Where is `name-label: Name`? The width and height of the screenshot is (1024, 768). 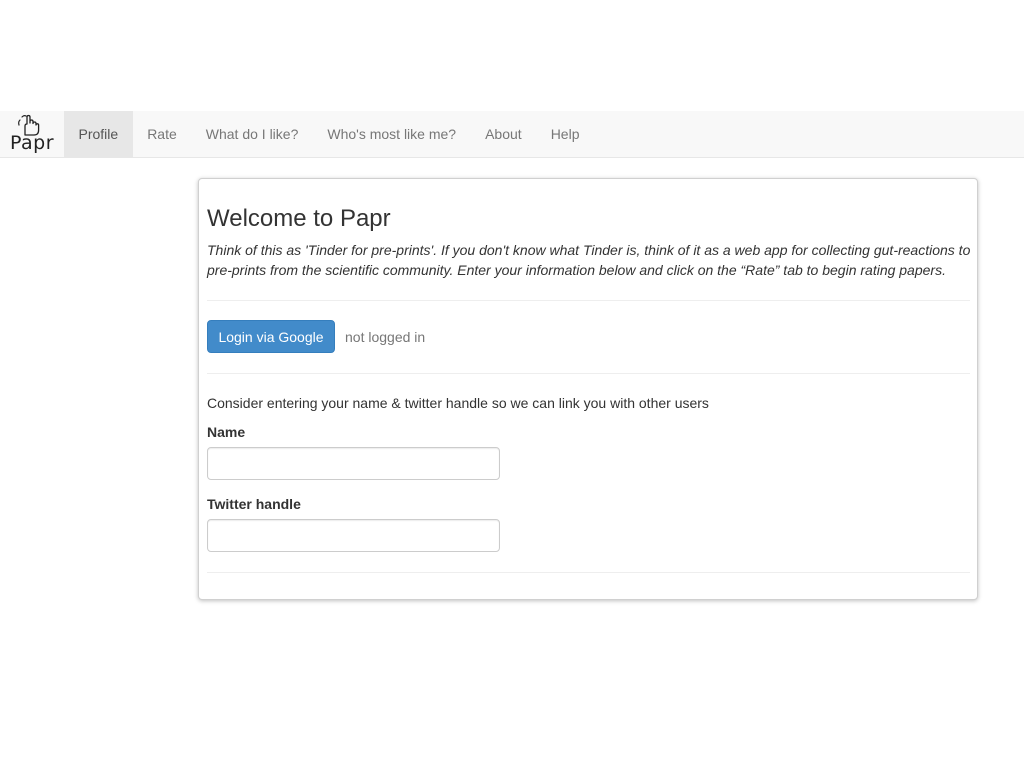
name-label: Name is located at coordinates (226, 432).